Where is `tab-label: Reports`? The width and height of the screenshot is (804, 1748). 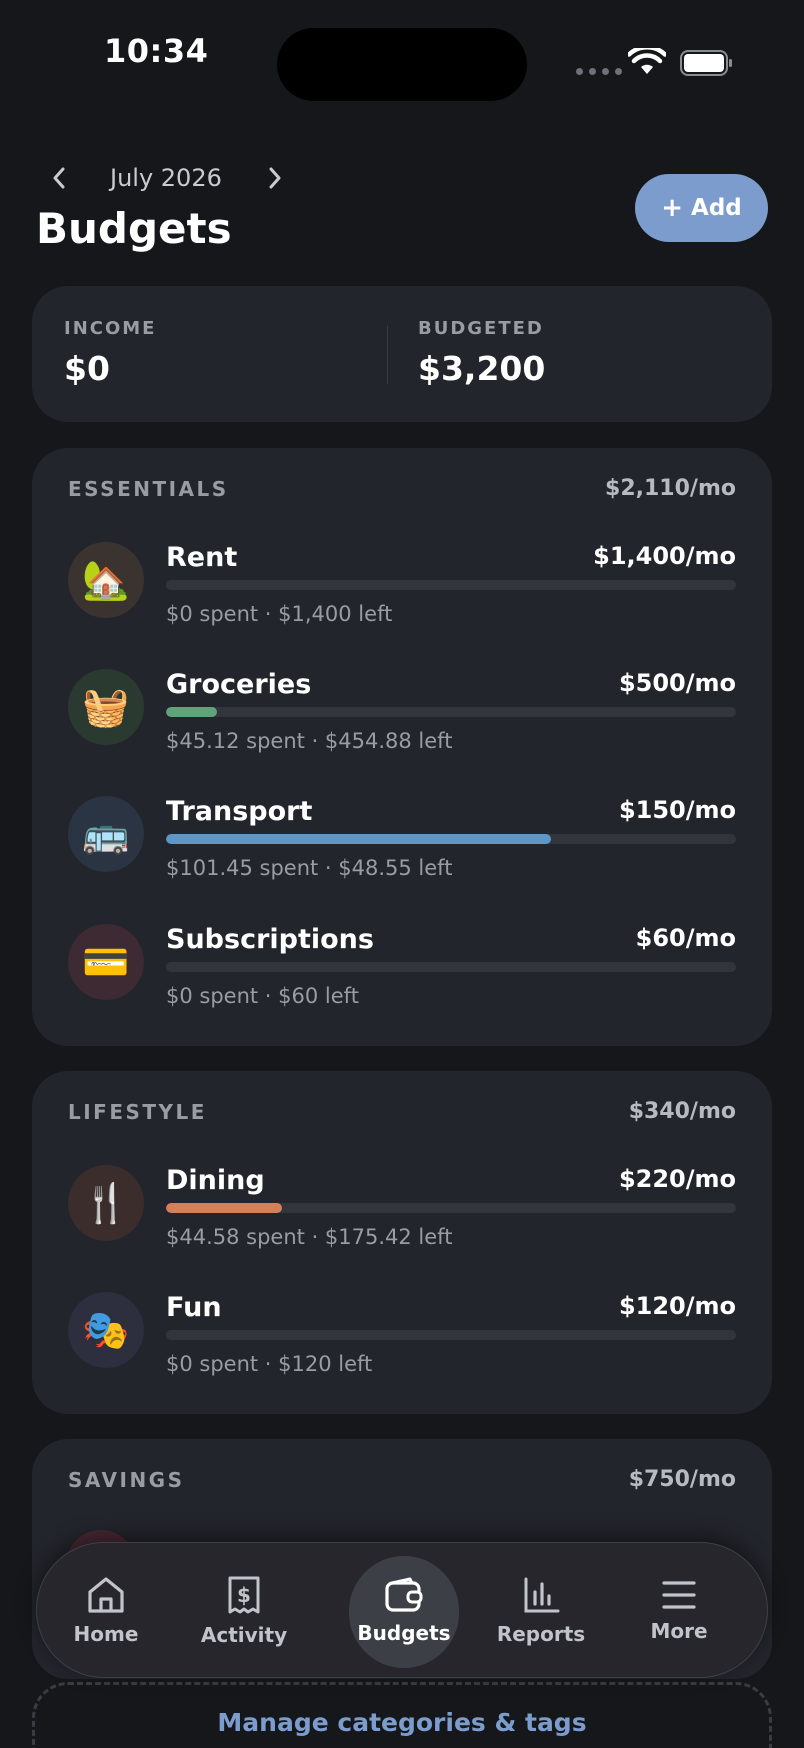
tab-label: Reports is located at coordinates (541, 1634).